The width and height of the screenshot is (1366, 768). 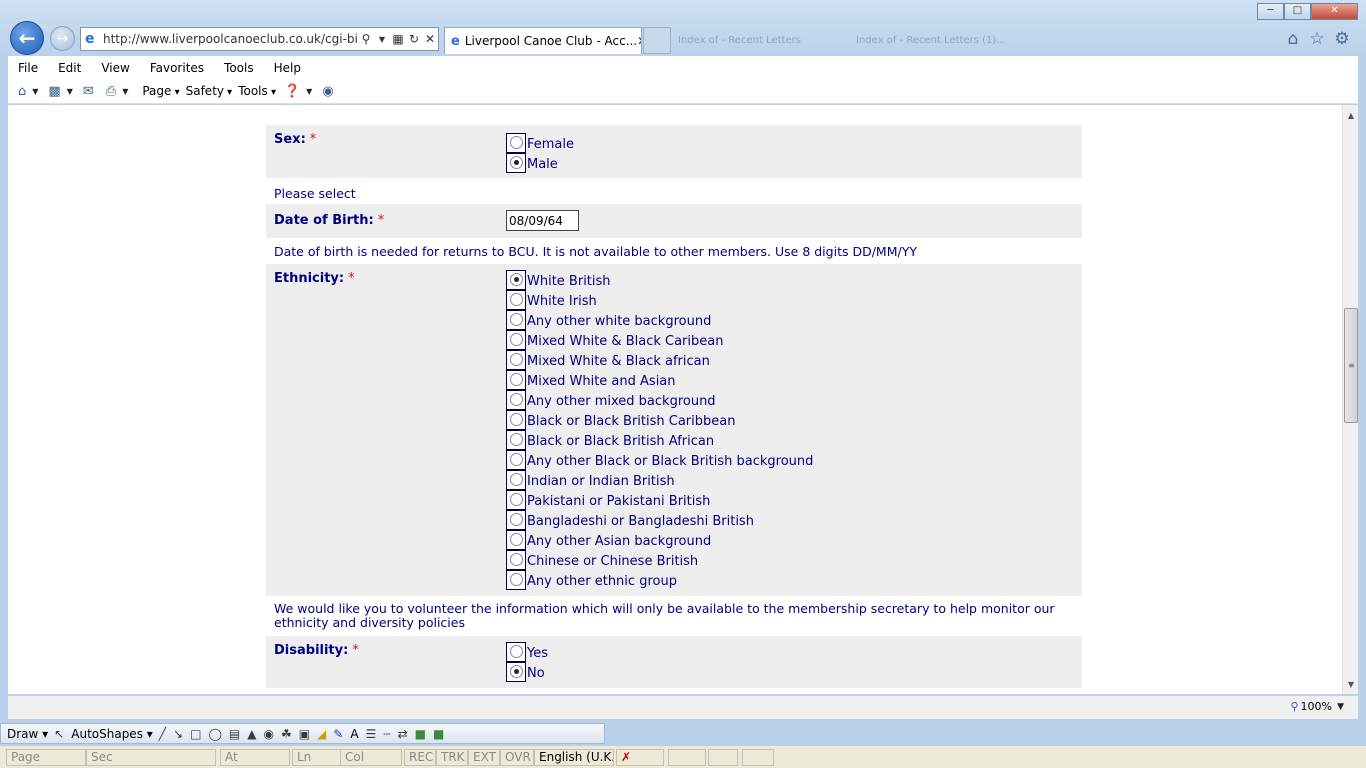 I want to click on status-ovr: OVR, so click(x=517, y=757).